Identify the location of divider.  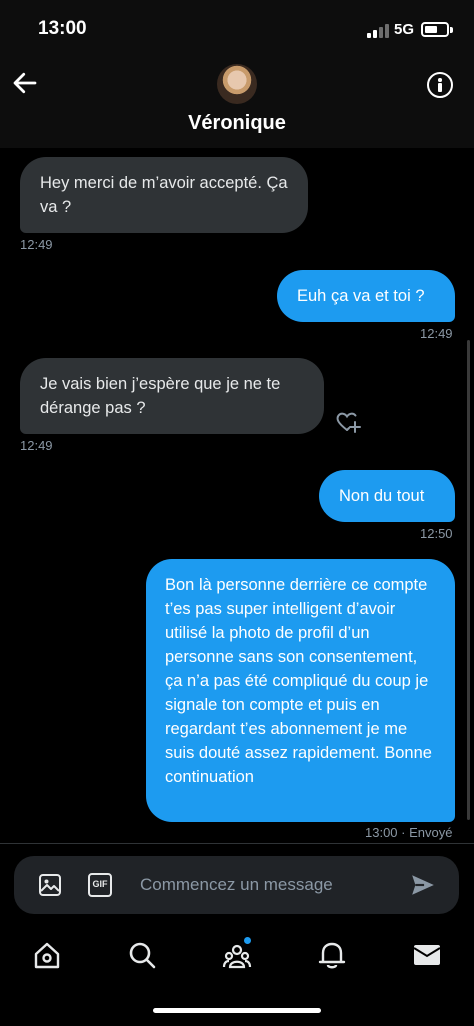
(237, 843).